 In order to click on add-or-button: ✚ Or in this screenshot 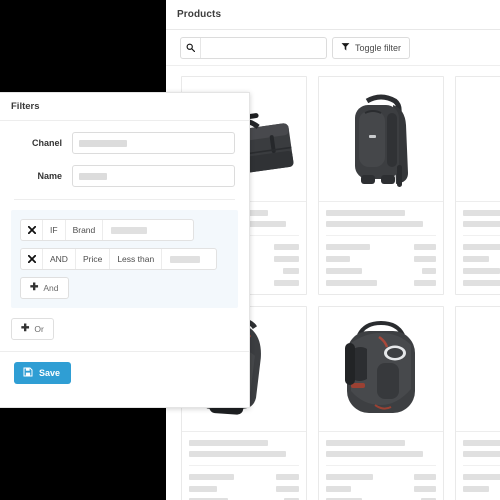, I will do `click(32, 329)`.